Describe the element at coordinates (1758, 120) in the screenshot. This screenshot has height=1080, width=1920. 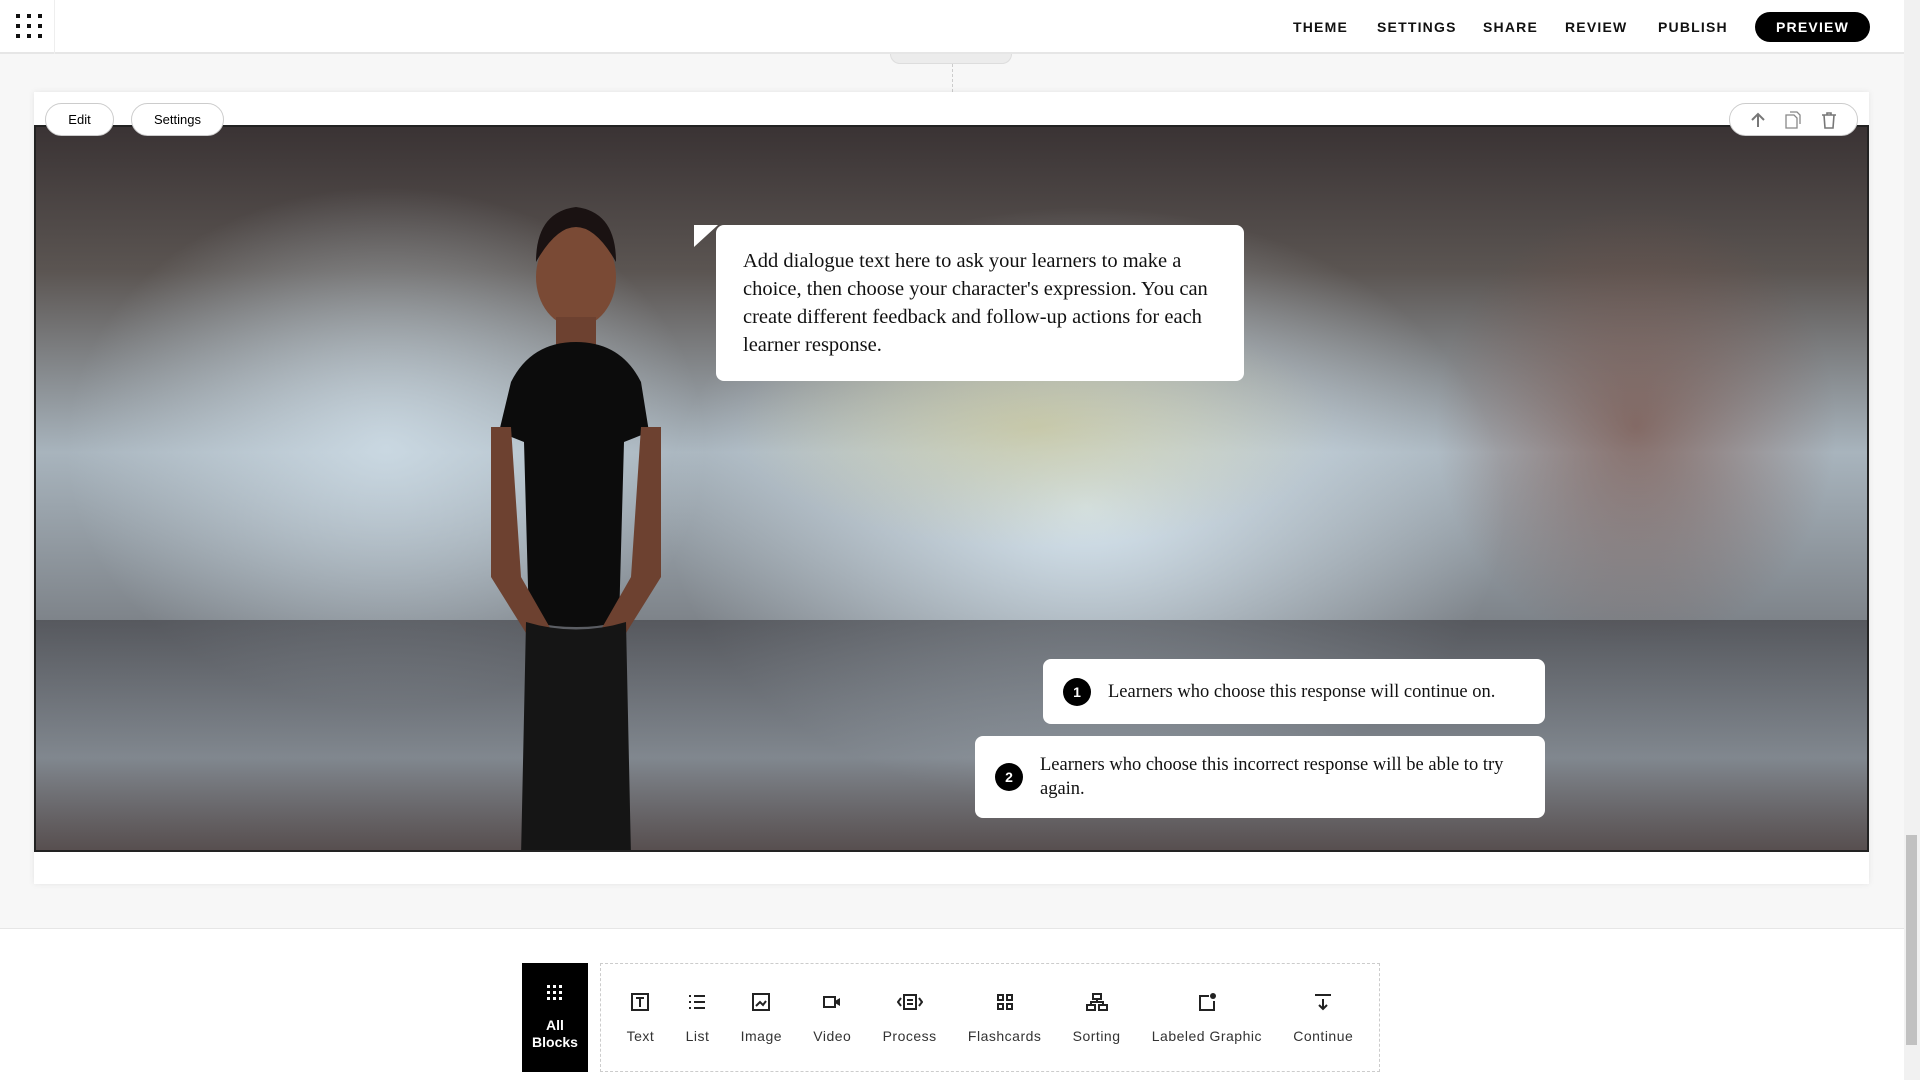
I see `arrow-up-icon` at that location.